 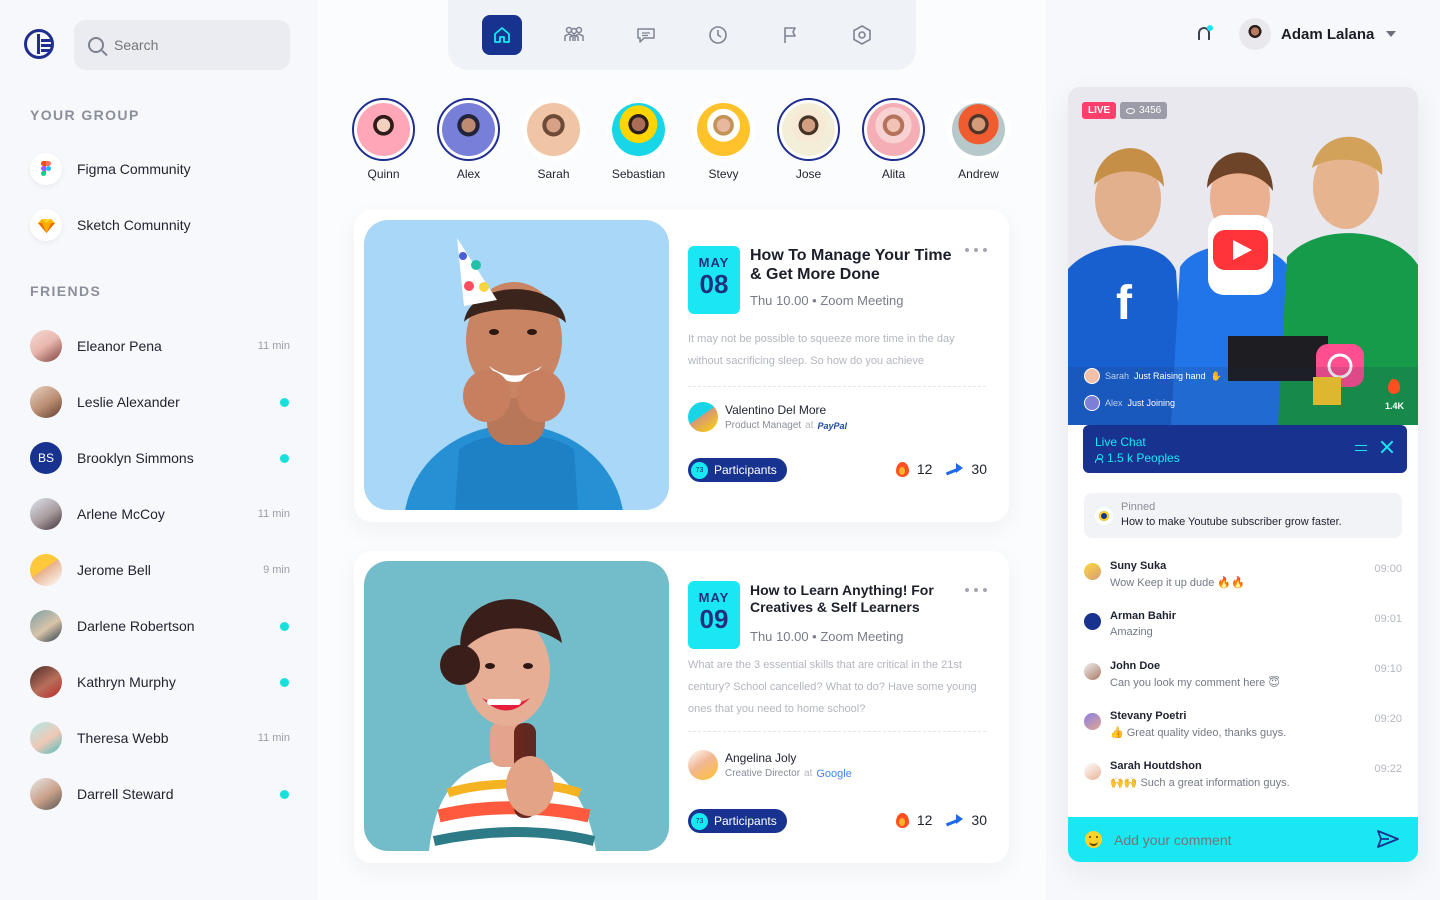 What do you see at coordinates (383, 139) in the screenshot?
I see `story-item: Quinn` at bounding box center [383, 139].